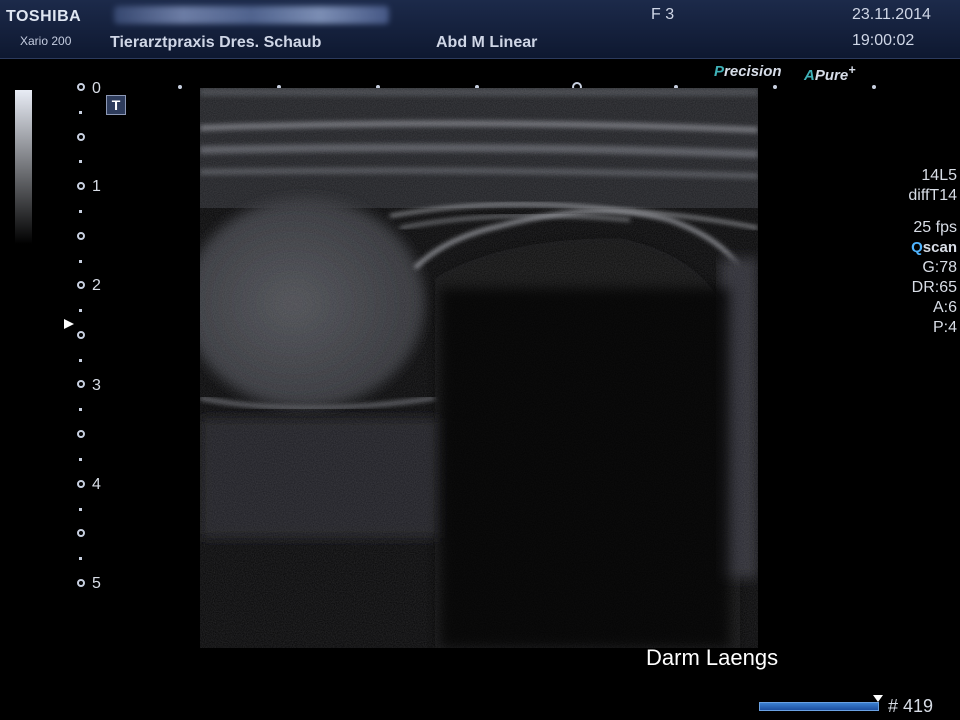 This screenshot has height=720, width=960. What do you see at coordinates (46, 41) in the screenshot?
I see `model-label: Xario 200` at bounding box center [46, 41].